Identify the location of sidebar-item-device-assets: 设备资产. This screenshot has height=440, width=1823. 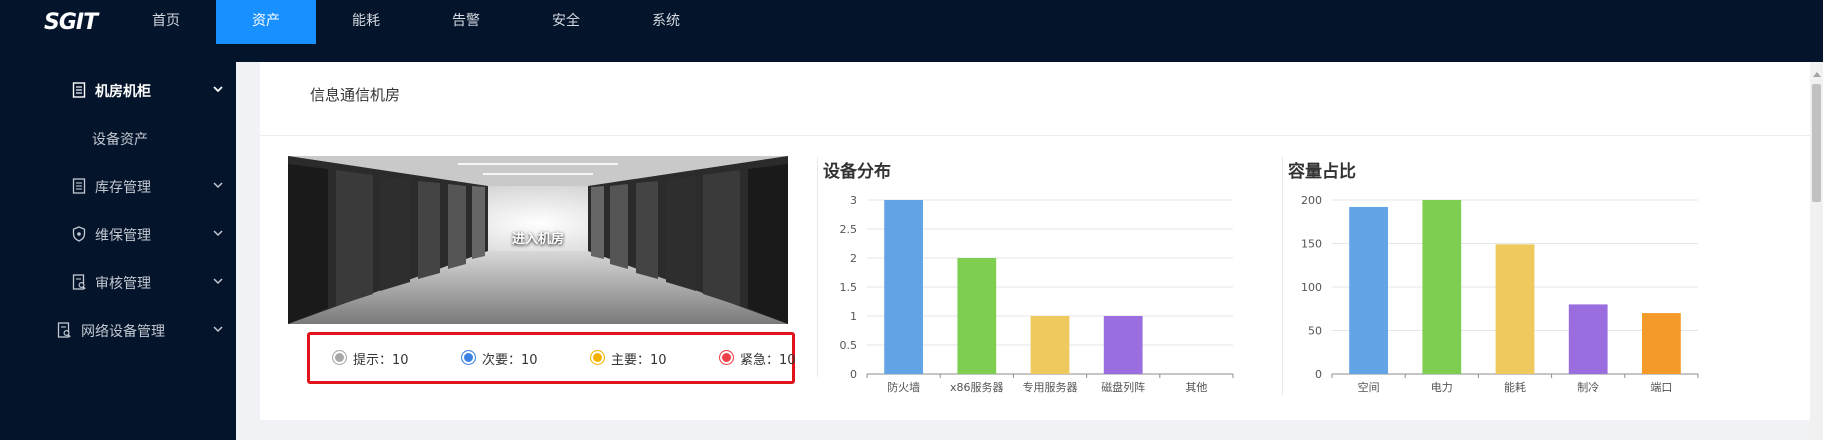
(118, 138).